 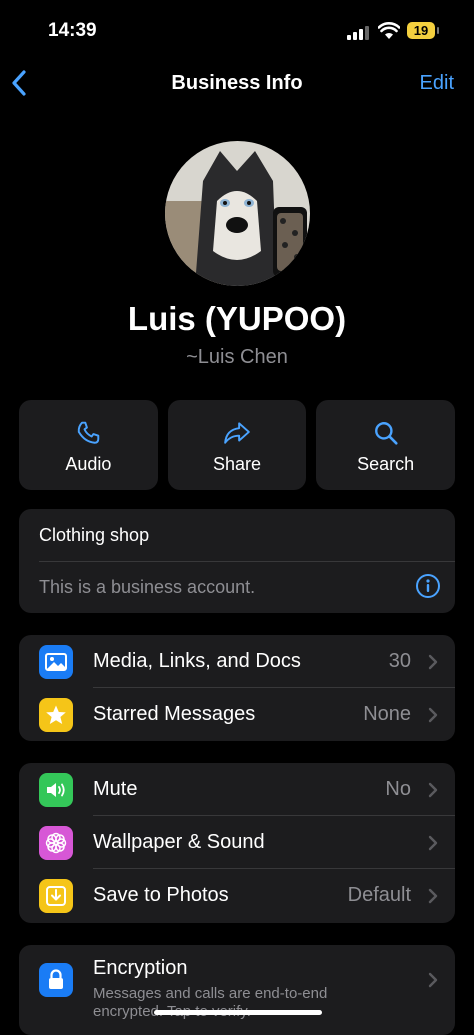 I want to click on search-icon, so click(x=386, y=433).